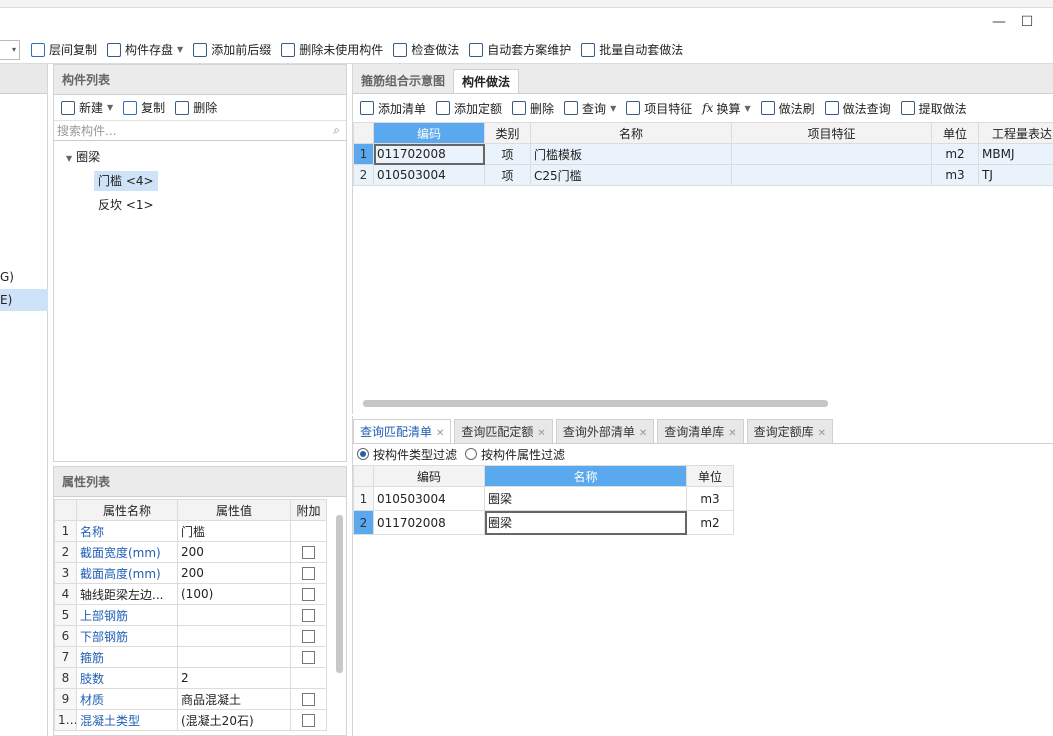 This screenshot has height=736, width=1053. Describe the element at coordinates (69, 158) in the screenshot. I see `collapse-icon: ▼` at that location.